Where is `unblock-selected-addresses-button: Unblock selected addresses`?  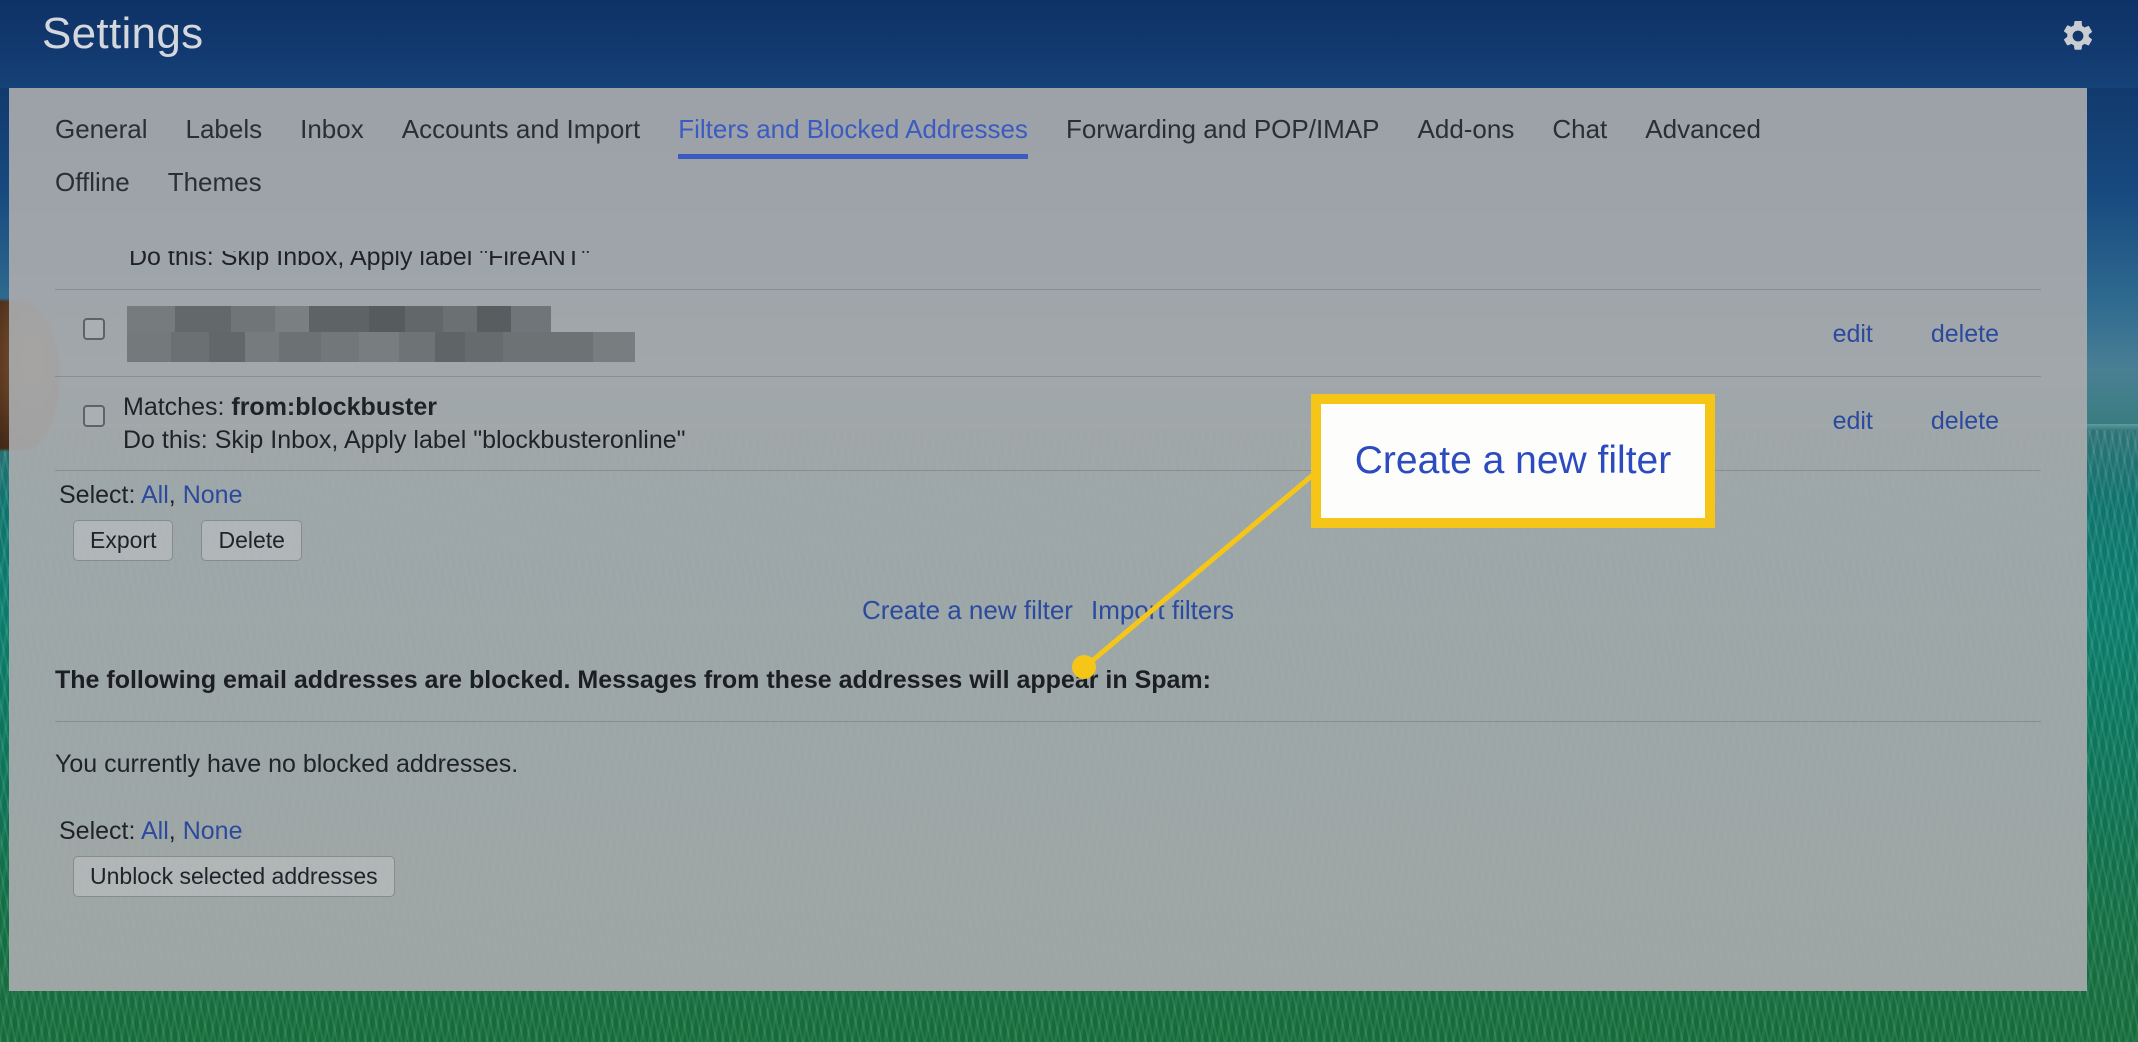 unblock-selected-addresses-button: Unblock selected addresses is located at coordinates (234, 876).